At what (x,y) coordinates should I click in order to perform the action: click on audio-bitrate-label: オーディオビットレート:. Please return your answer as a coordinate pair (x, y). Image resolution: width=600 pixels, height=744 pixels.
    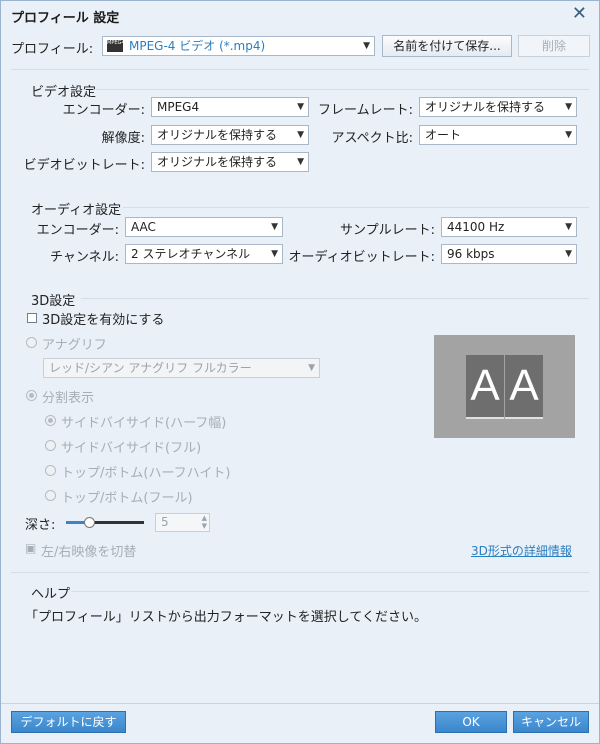
    Looking at the image, I should click on (361, 257).